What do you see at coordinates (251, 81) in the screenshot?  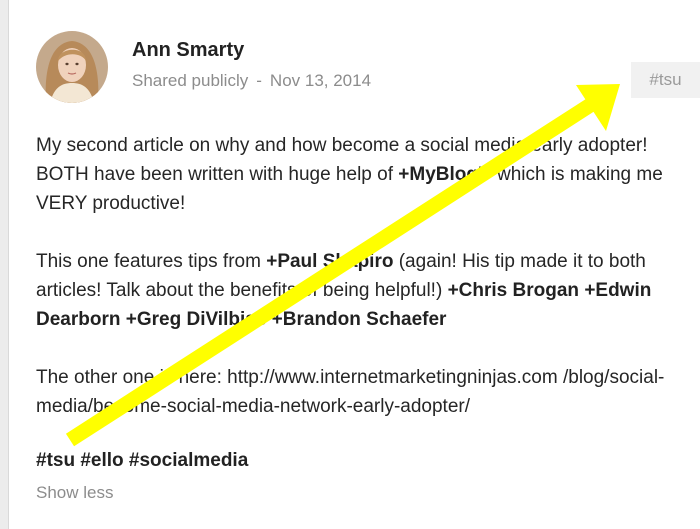 I see `post-meta: Shared publicly - Nov 13, 2014` at bounding box center [251, 81].